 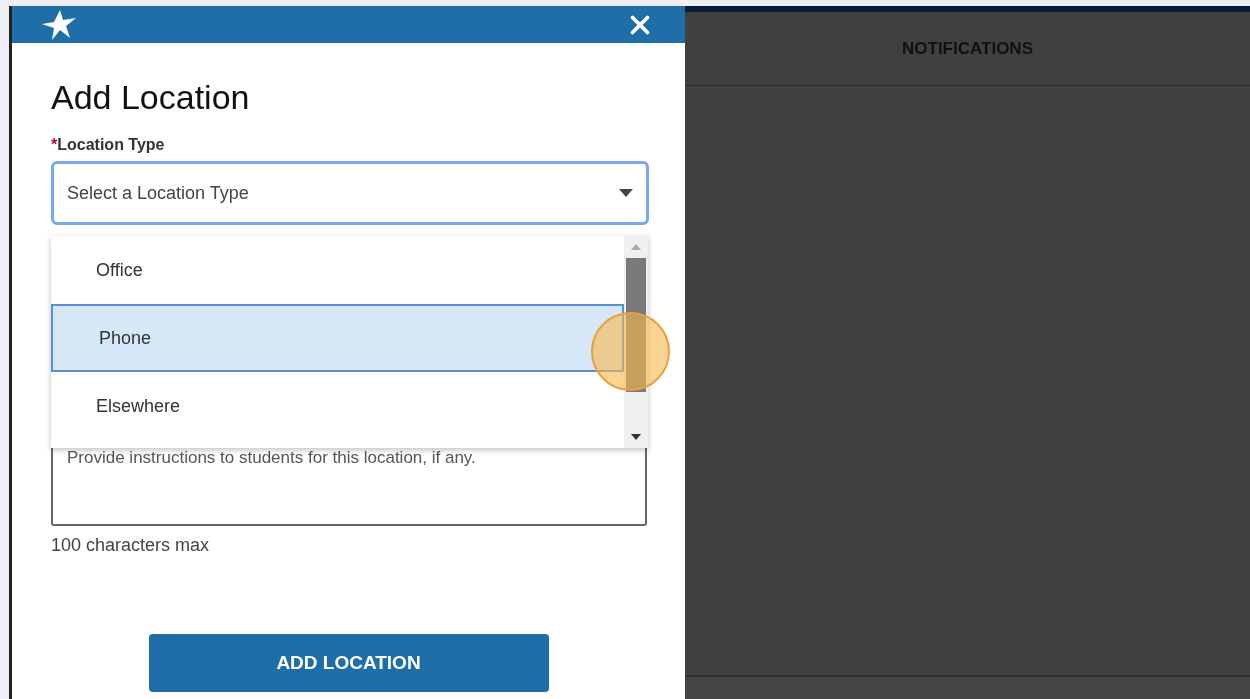 What do you see at coordinates (111, 145) in the screenshot?
I see `field-label: Location Type` at bounding box center [111, 145].